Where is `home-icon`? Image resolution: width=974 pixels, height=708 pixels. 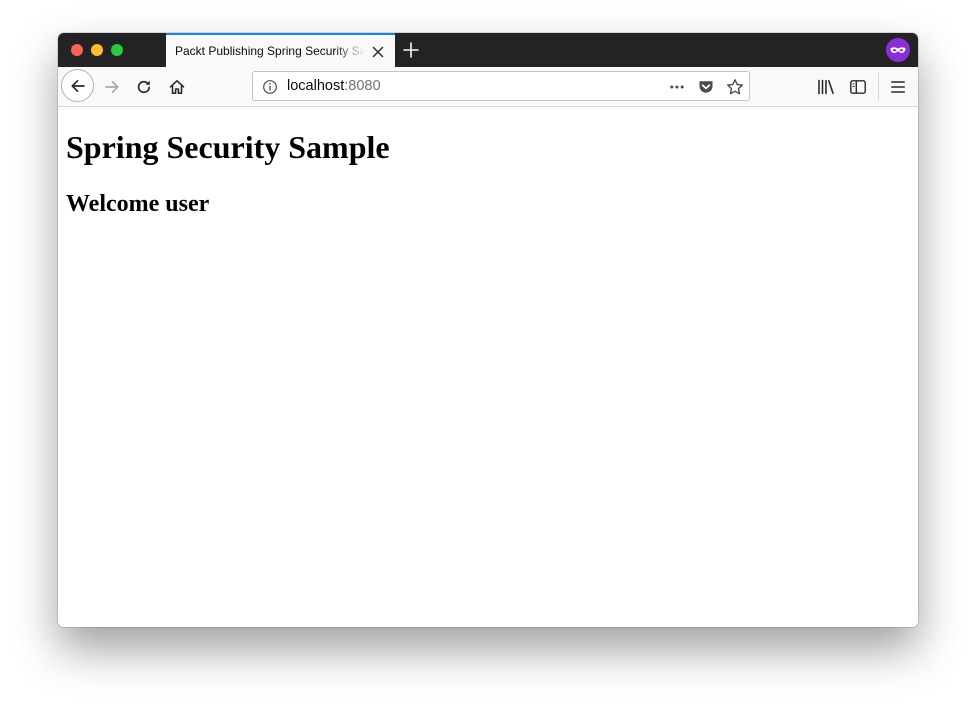
home-icon is located at coordinates (177, 87).